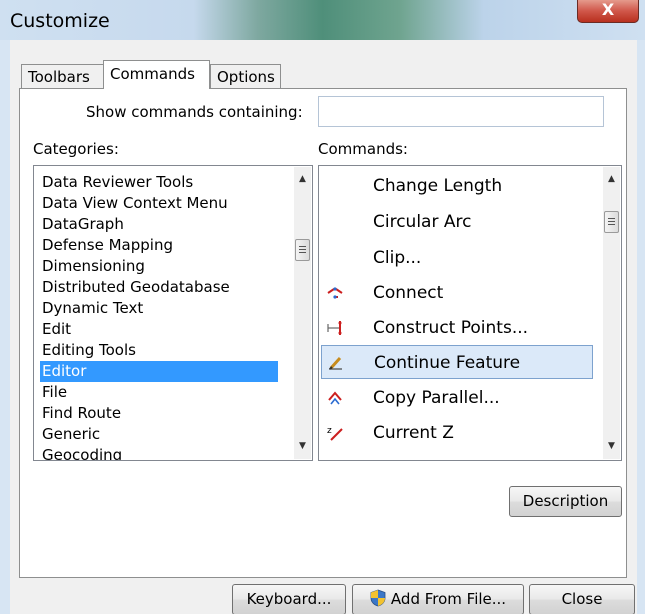 The height and width of the screenshot is (614, 645). Describe the element at coordinates (159, 452) in the screenshot. I see `list-item: Geocoding` at that location.